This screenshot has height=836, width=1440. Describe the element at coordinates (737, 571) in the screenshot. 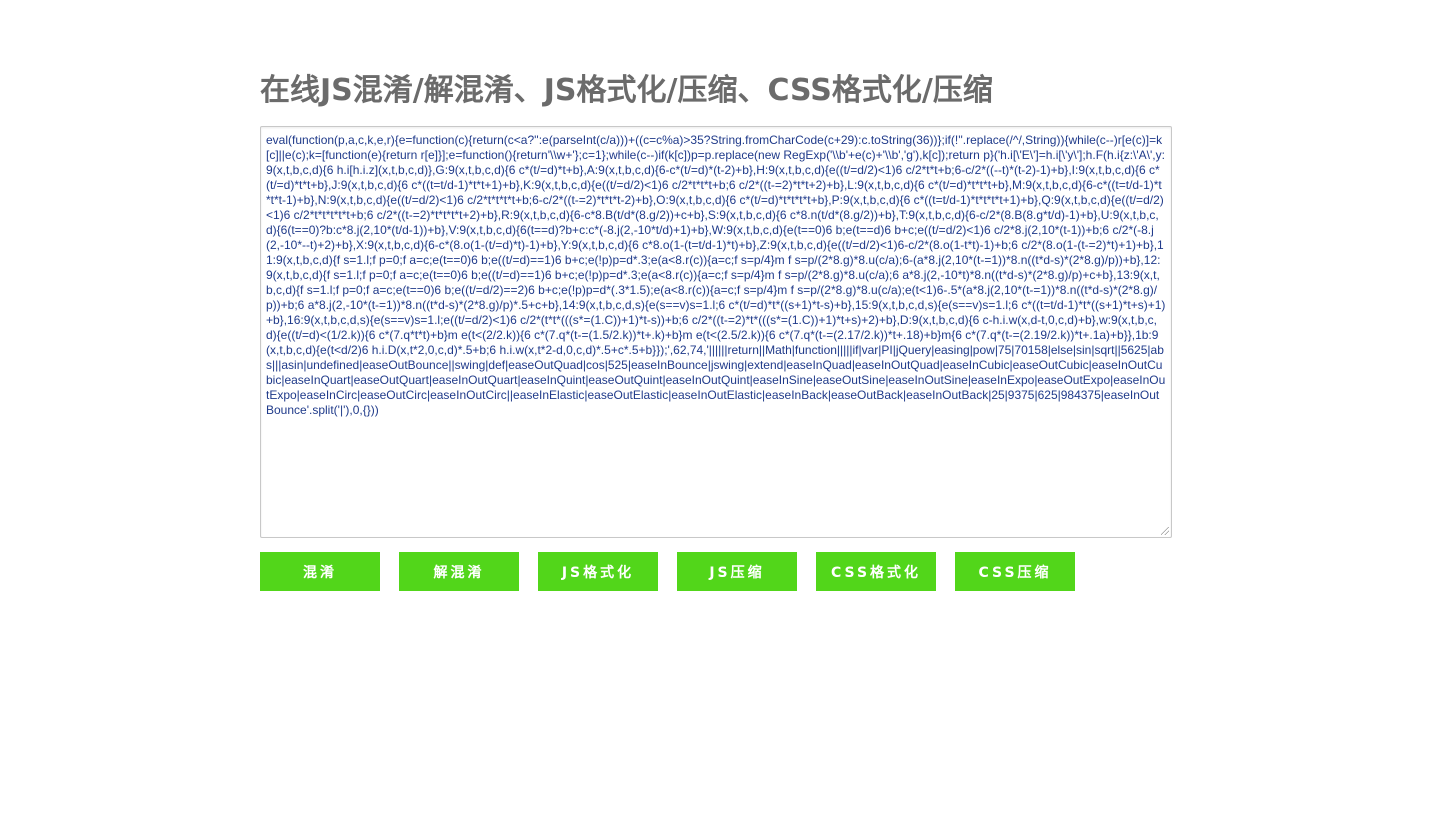

I see `js-compress-button: JS压缩` at that location.